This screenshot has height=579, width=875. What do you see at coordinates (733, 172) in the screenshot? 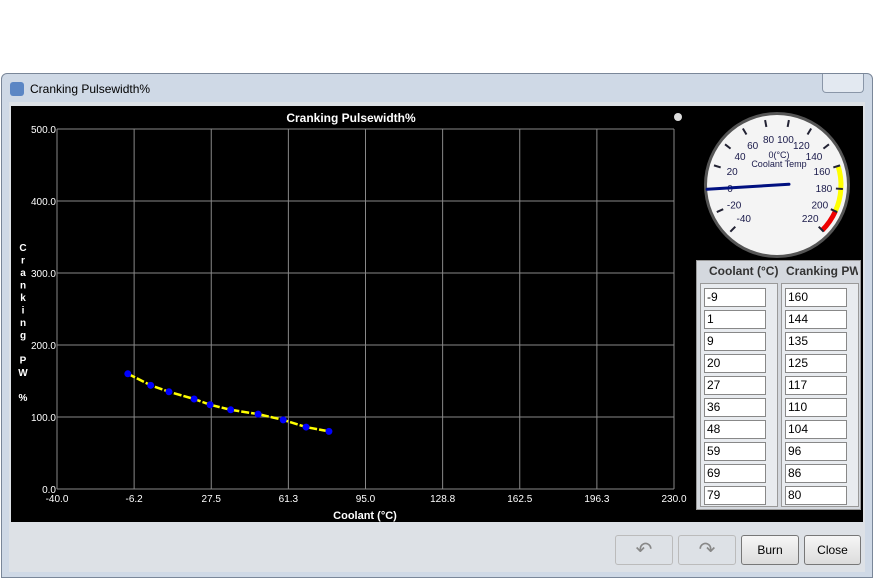
I see `gauge-tick-label: 20` at bounding box center [733, 172].